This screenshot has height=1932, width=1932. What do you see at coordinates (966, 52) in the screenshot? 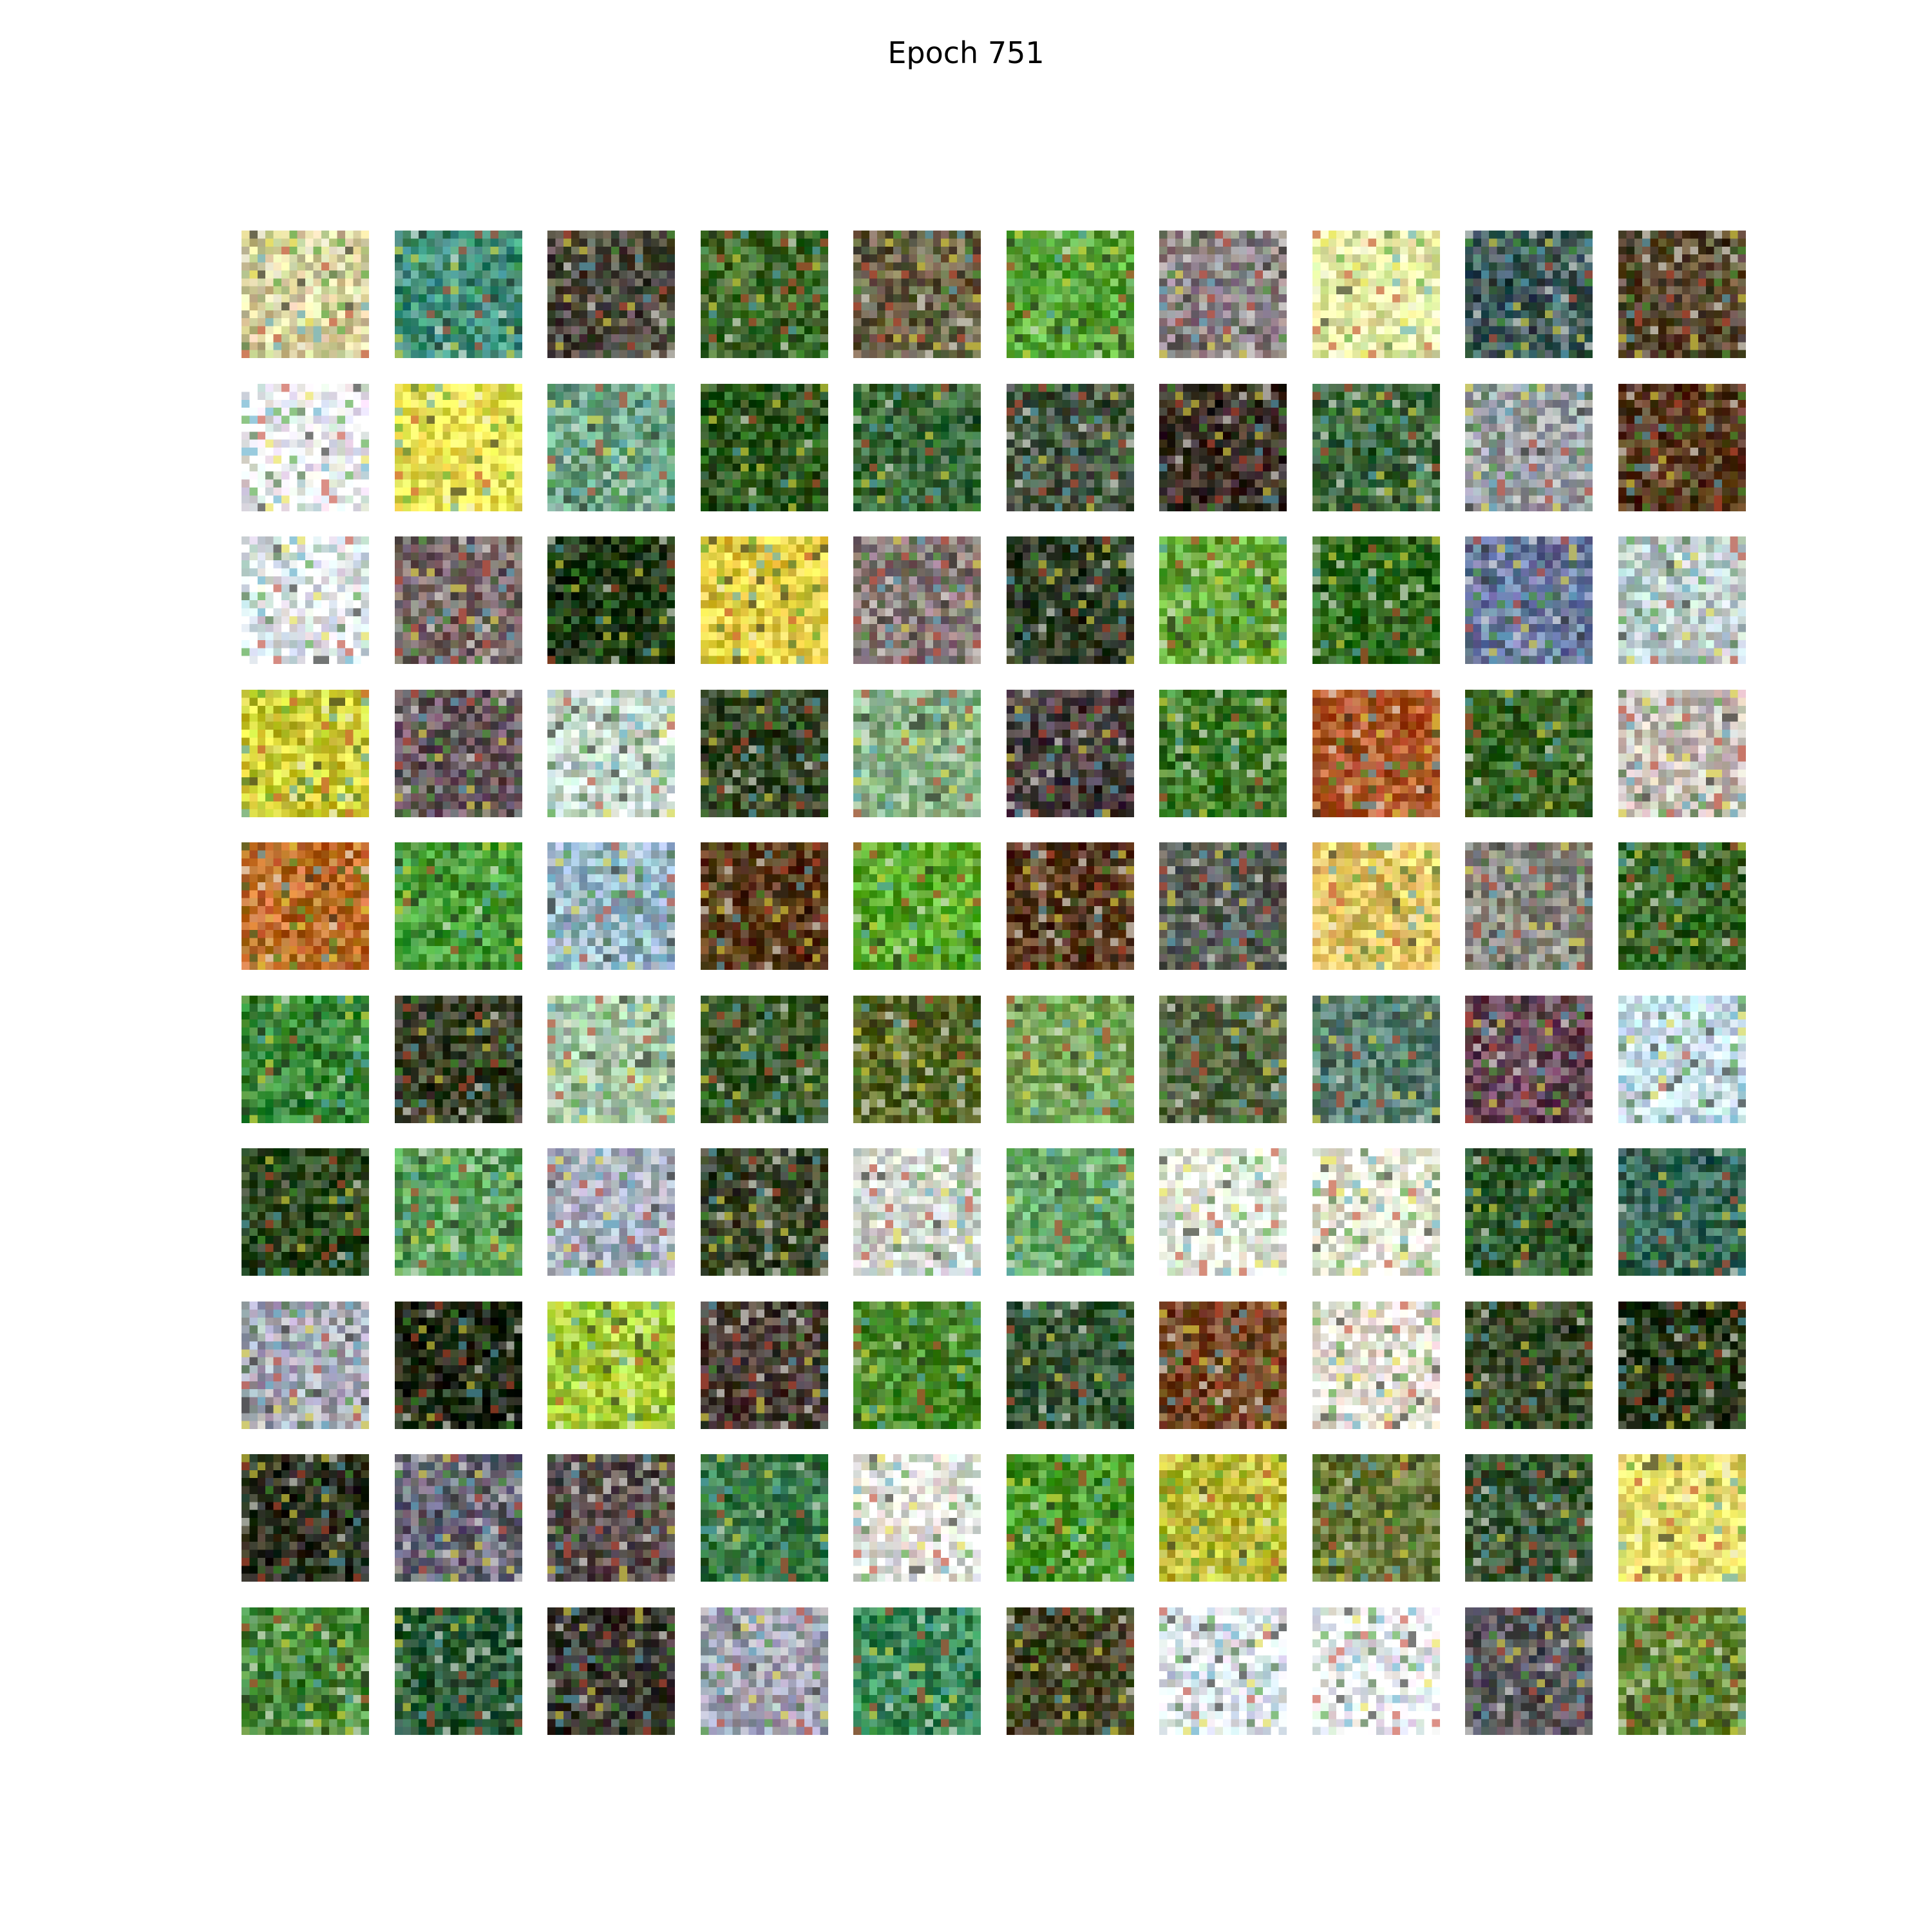
I see `figure-title: Epoch 751` at bounding box center [966, 52].